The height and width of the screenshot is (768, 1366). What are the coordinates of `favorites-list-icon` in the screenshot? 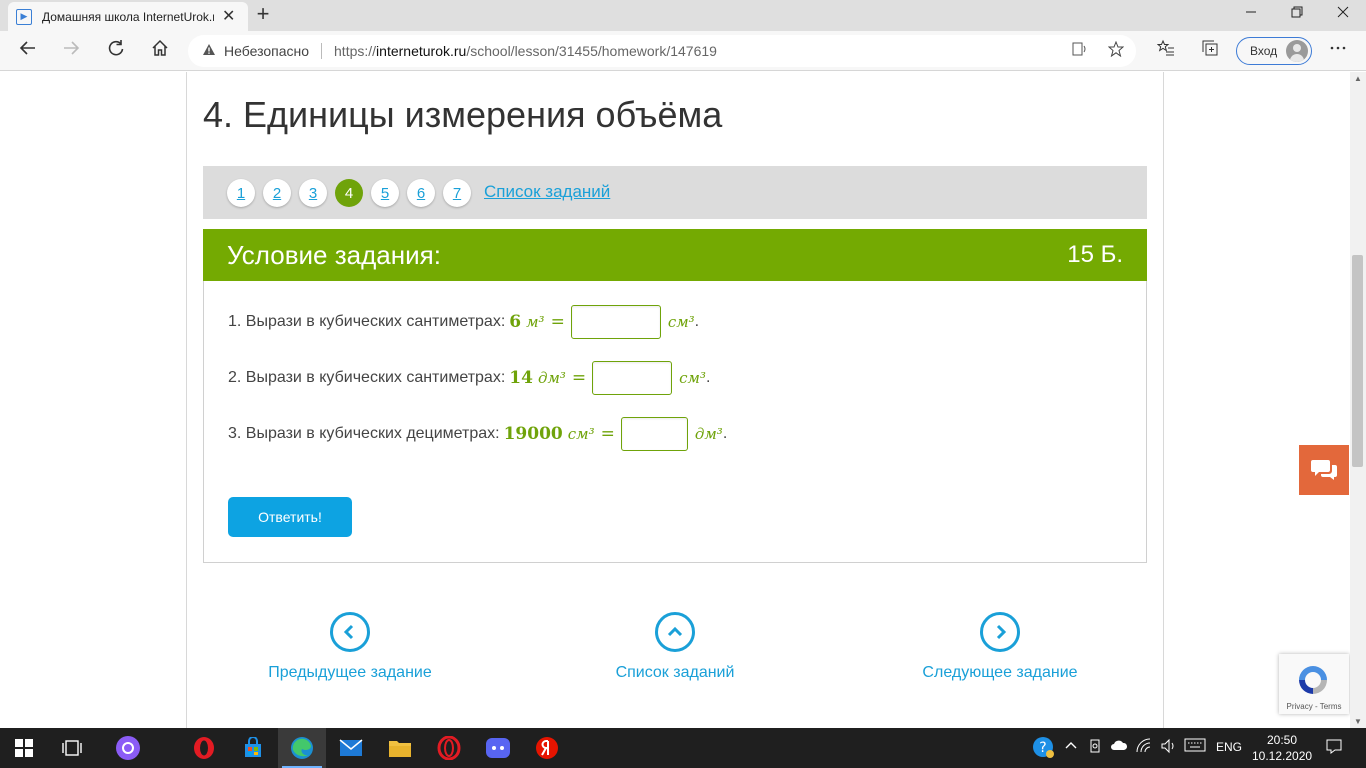 It's located at (1166, 51).